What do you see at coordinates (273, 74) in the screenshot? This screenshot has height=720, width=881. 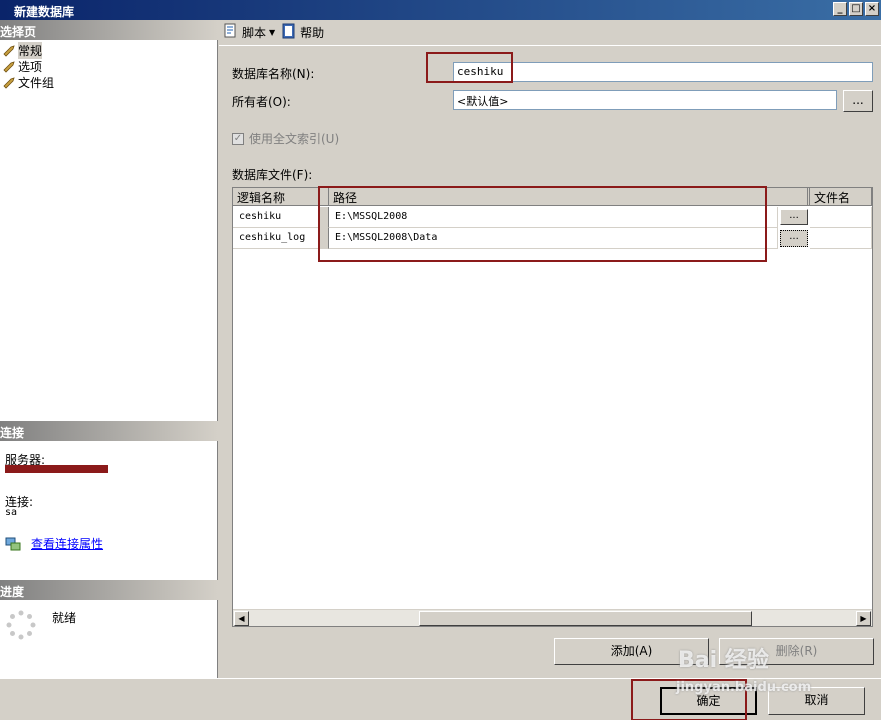 I see `dbname-label: 数据库名称(N):` at bounding box center [273, 74].